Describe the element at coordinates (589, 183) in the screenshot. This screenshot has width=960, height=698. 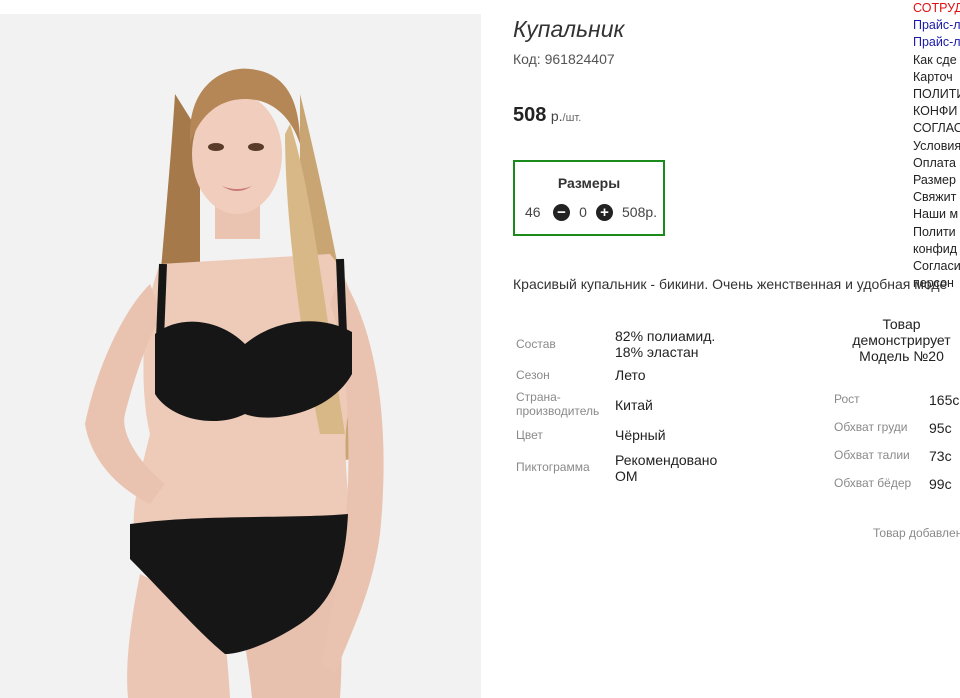
I see `sizes-title: Размеры` at that location.